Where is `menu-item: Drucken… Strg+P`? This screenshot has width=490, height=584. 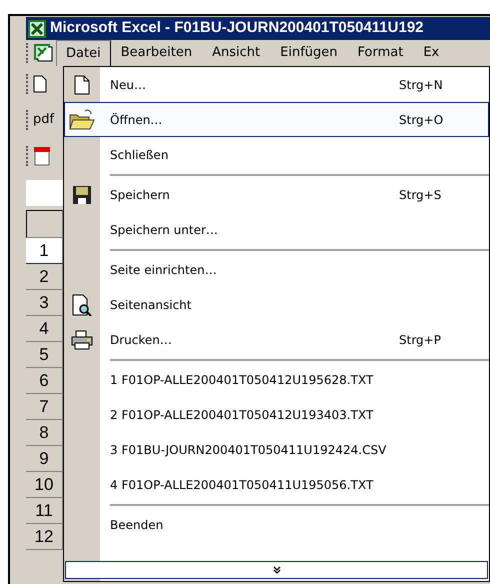
menu-item: Drucken… Strg+P is located at coordinates (276, 339).